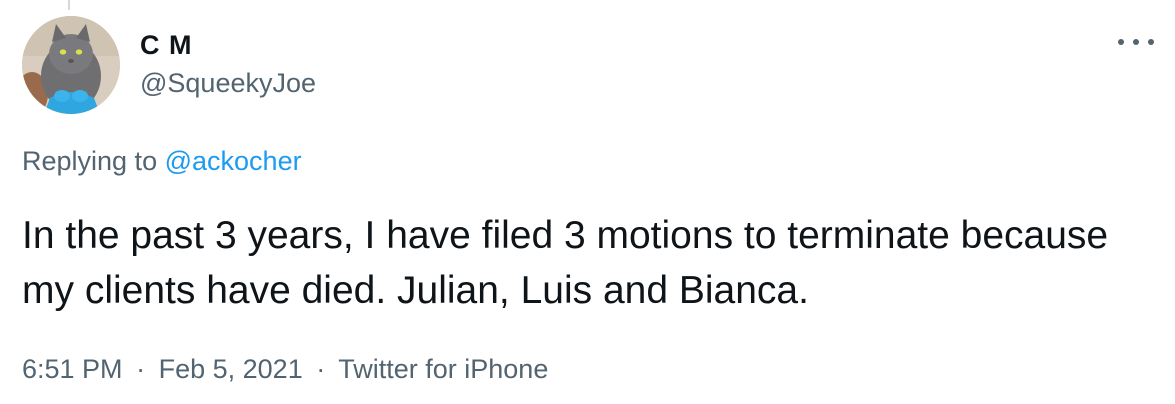 The width and height of the screenshot is (1175, 404). What do you see at coordinates (443, 369) in the screenshot?
I see `tweet-source-link: Twitter for iPhone` at bounding box center [443, 369].